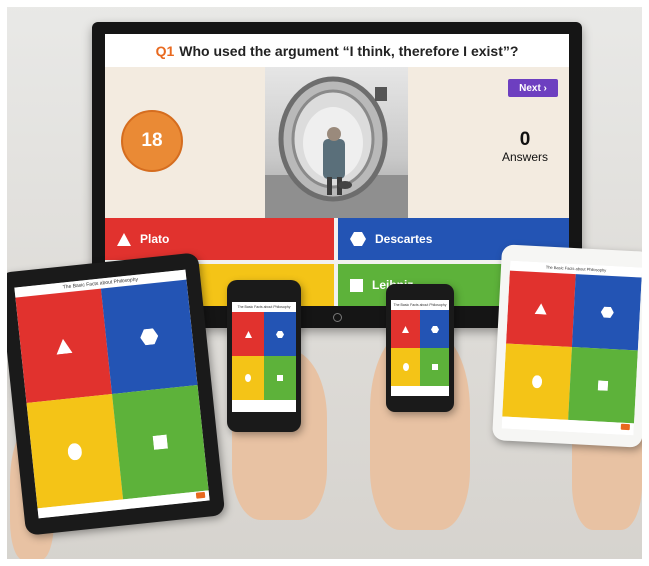 Image resolution: width=649 pixels, height=566 pixels. I want to click on phone-2-screen: The Basic Facts about Philosophy, so click(420, 348).